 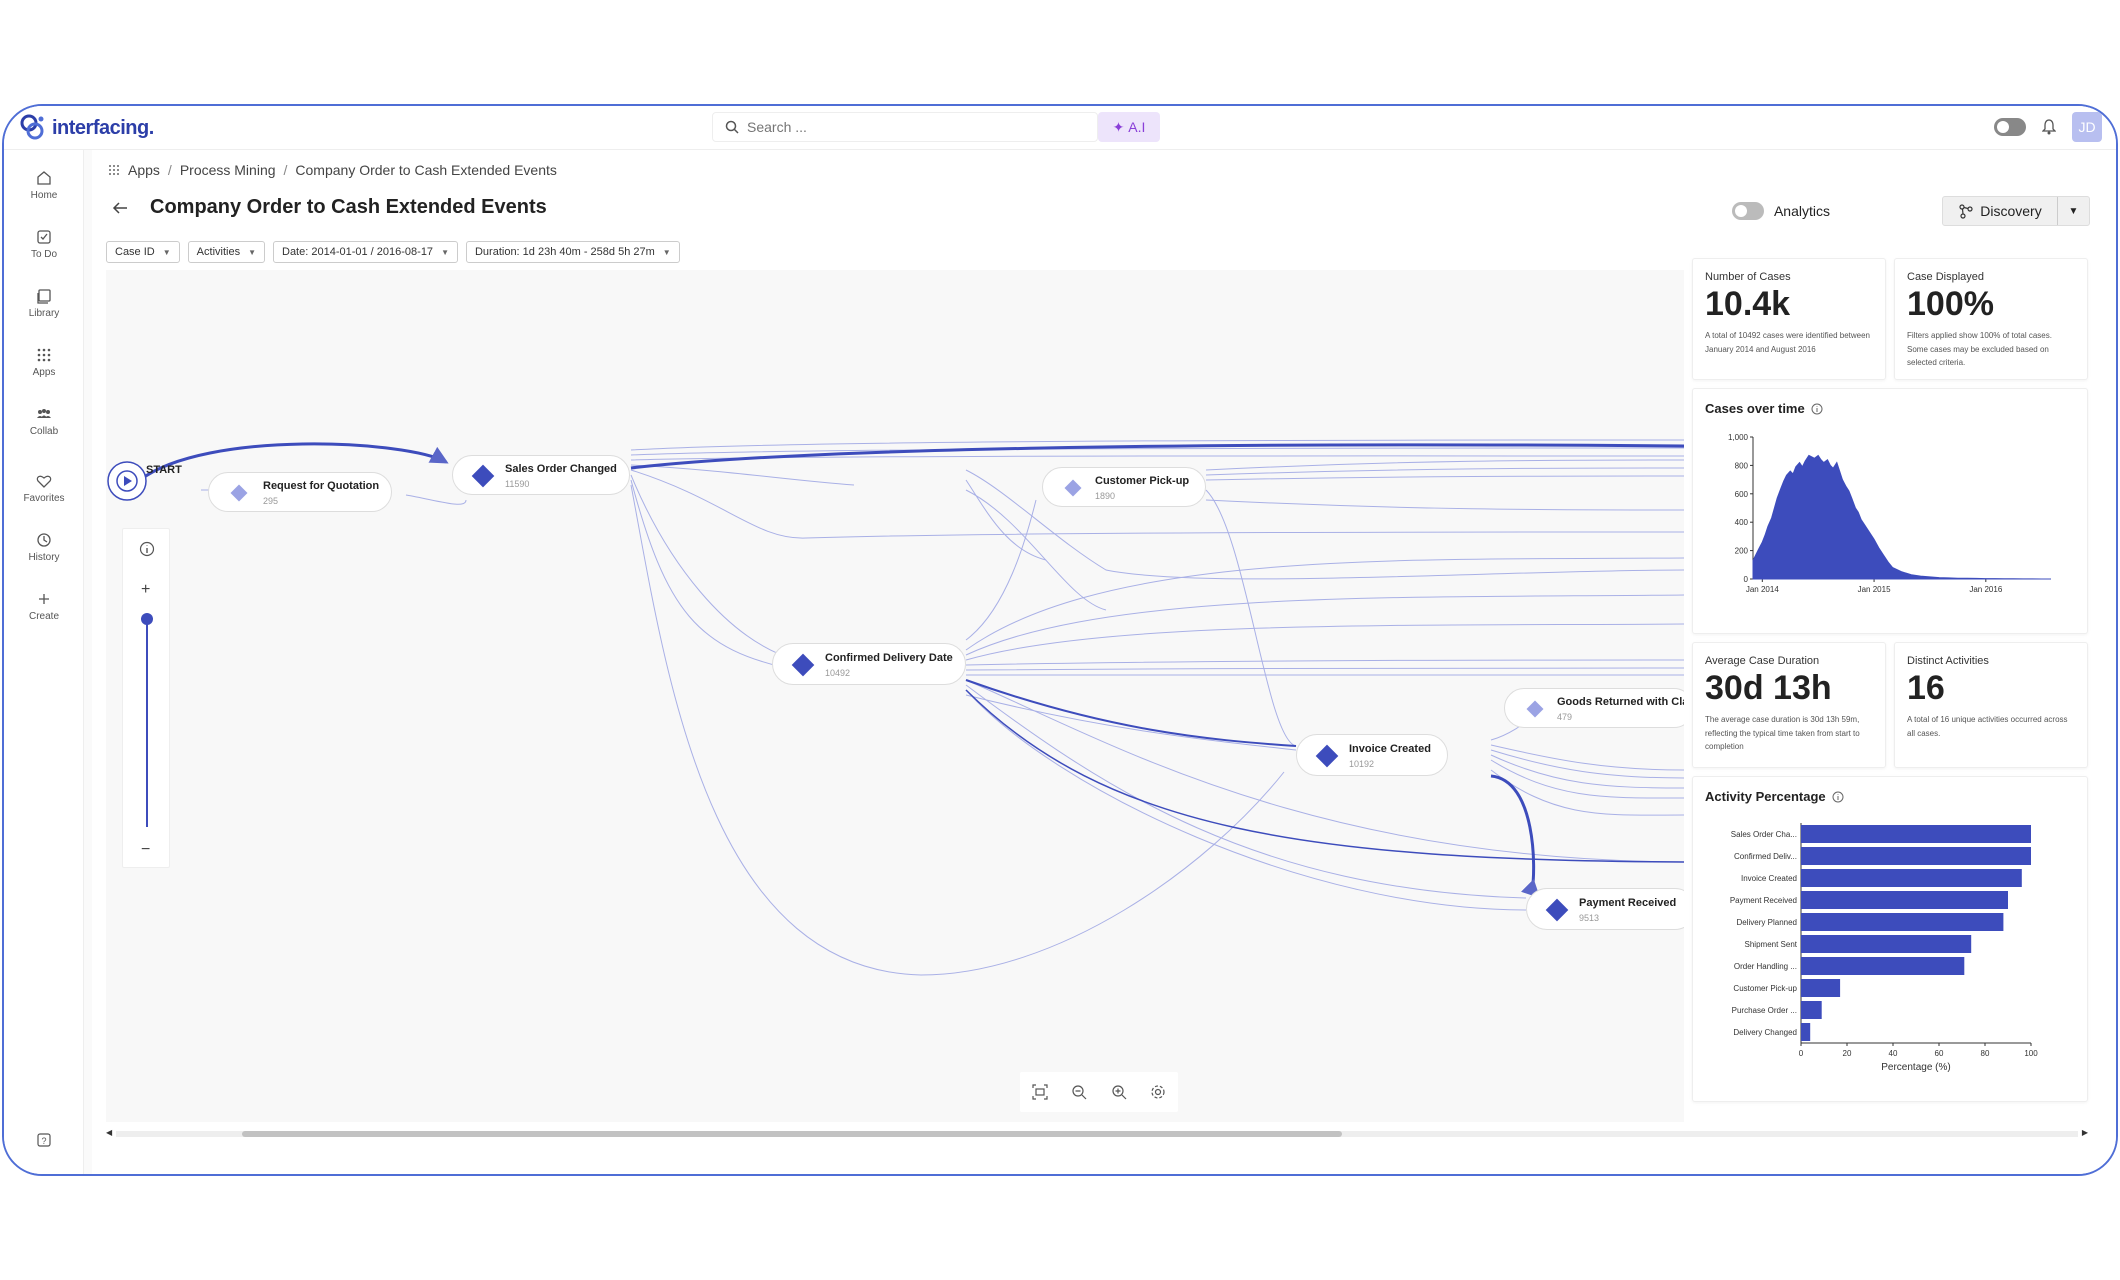 I want to click on category-label: Delivery Planned, so click(x=1767, y=922).